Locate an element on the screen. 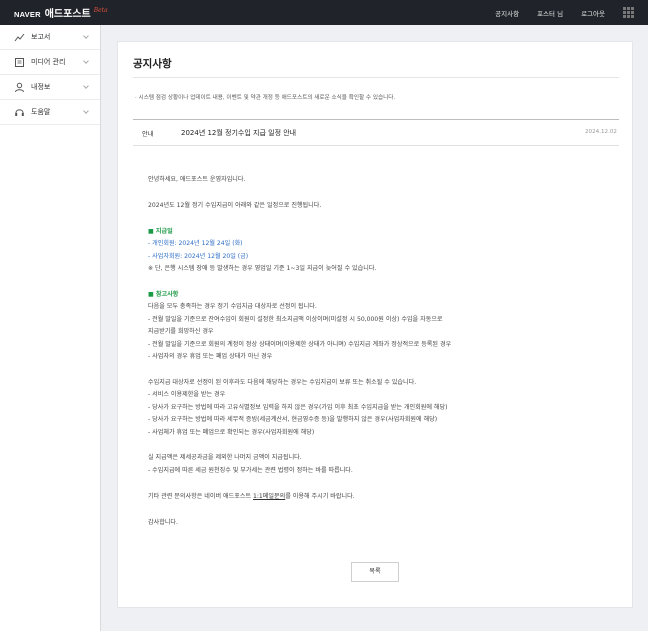 This screenshot has width=648, height=631. top-bar: NAVER 애드포스트 Beta 공지사항 포스터 님 로그아웃 is located at coordinates (324, 12).